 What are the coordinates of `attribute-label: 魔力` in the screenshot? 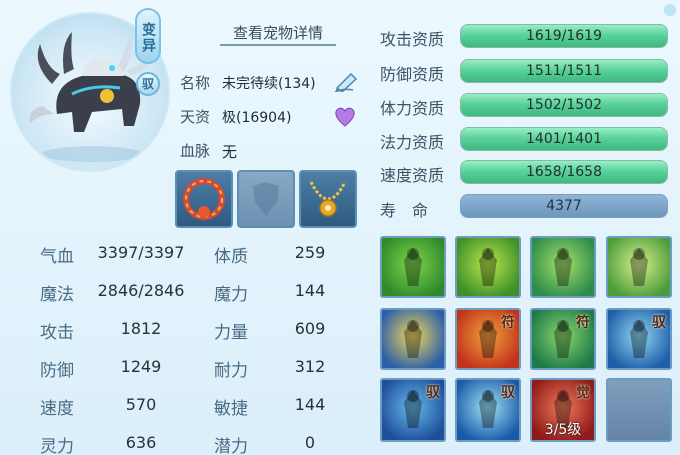 It's located at (231, 295).